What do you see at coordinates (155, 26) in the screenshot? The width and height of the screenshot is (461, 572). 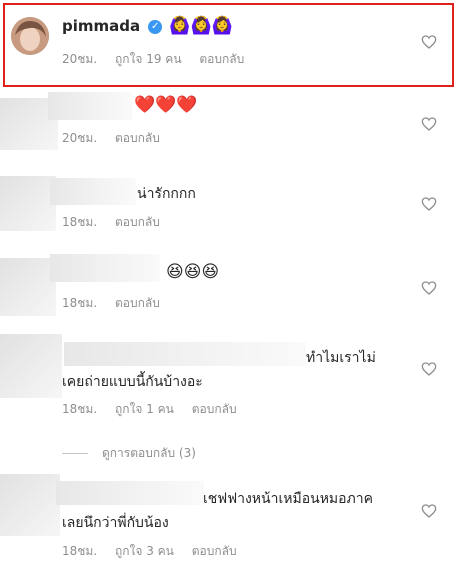 I see `verified-badge-icon: ✓` at bounding box center [155, 26].